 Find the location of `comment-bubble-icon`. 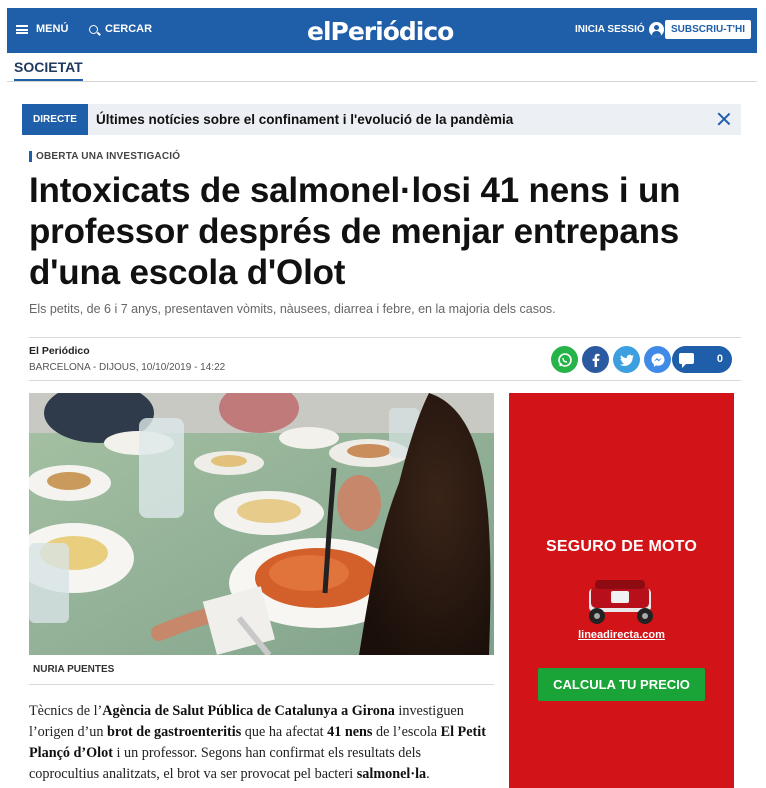

comment-bubble-icon is located at coordinates (686, 360).